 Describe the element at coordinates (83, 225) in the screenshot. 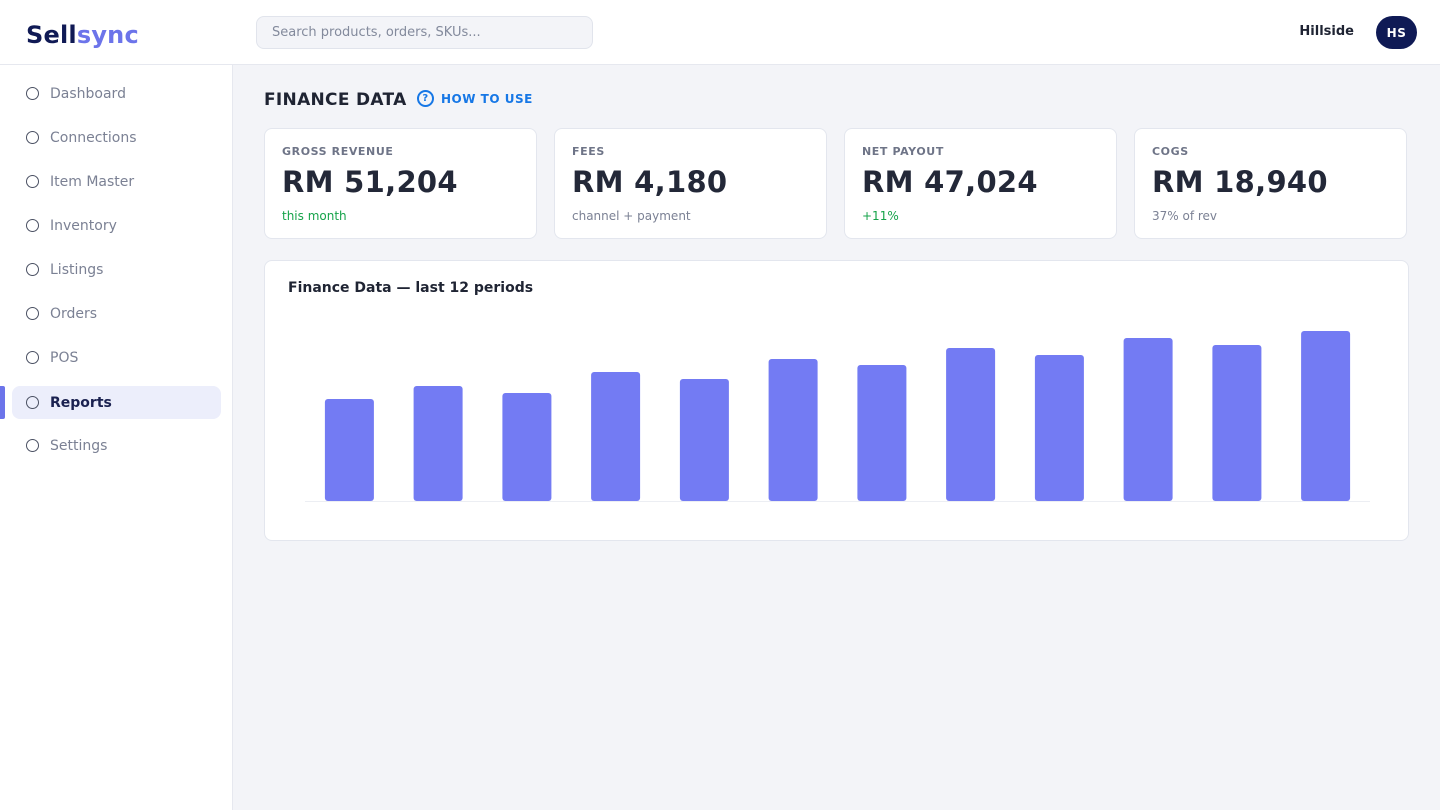

I see `sidebar-item-label: Inventory` at that location.